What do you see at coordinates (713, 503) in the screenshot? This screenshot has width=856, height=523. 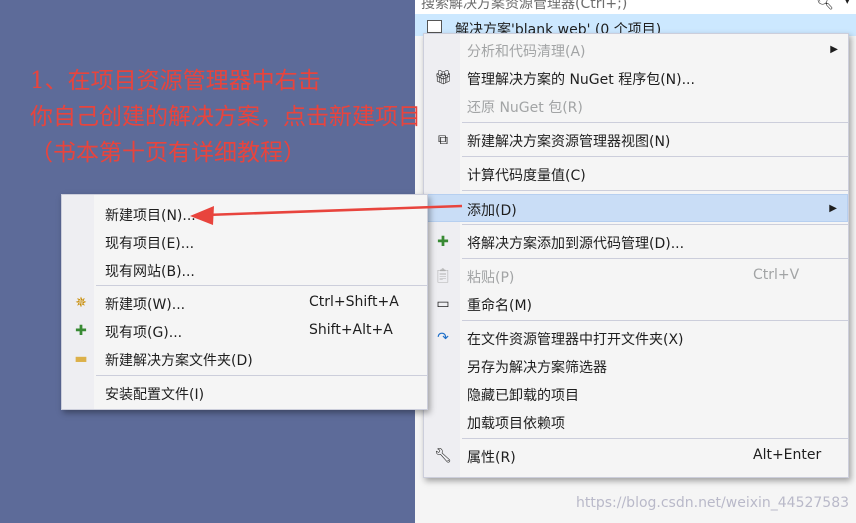 I see `watermark: https://blog.csdn.net/weixin_44527583` at bounding box center [713, 503].